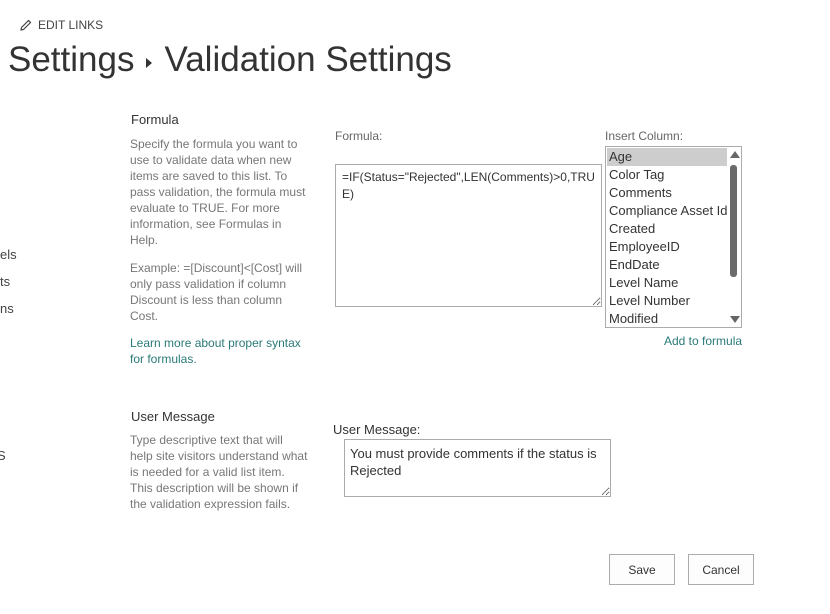 The image size is (830, 614). Describe the element at coordinates (359, 136) in the screenshot. I see `formula-label: Formula:` at that location.